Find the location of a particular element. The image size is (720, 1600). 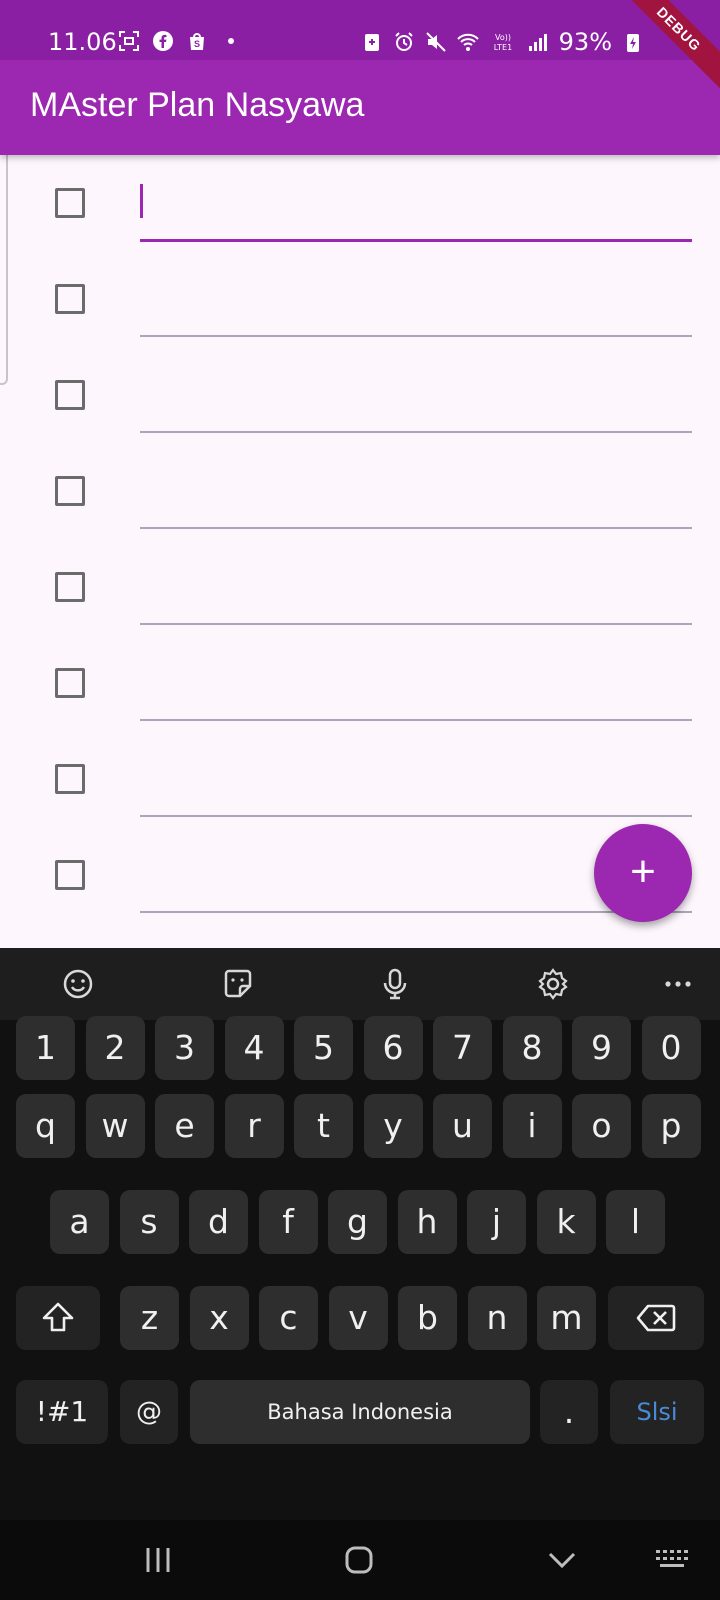

key-6: 6 is located at coordinates (393, 1048).